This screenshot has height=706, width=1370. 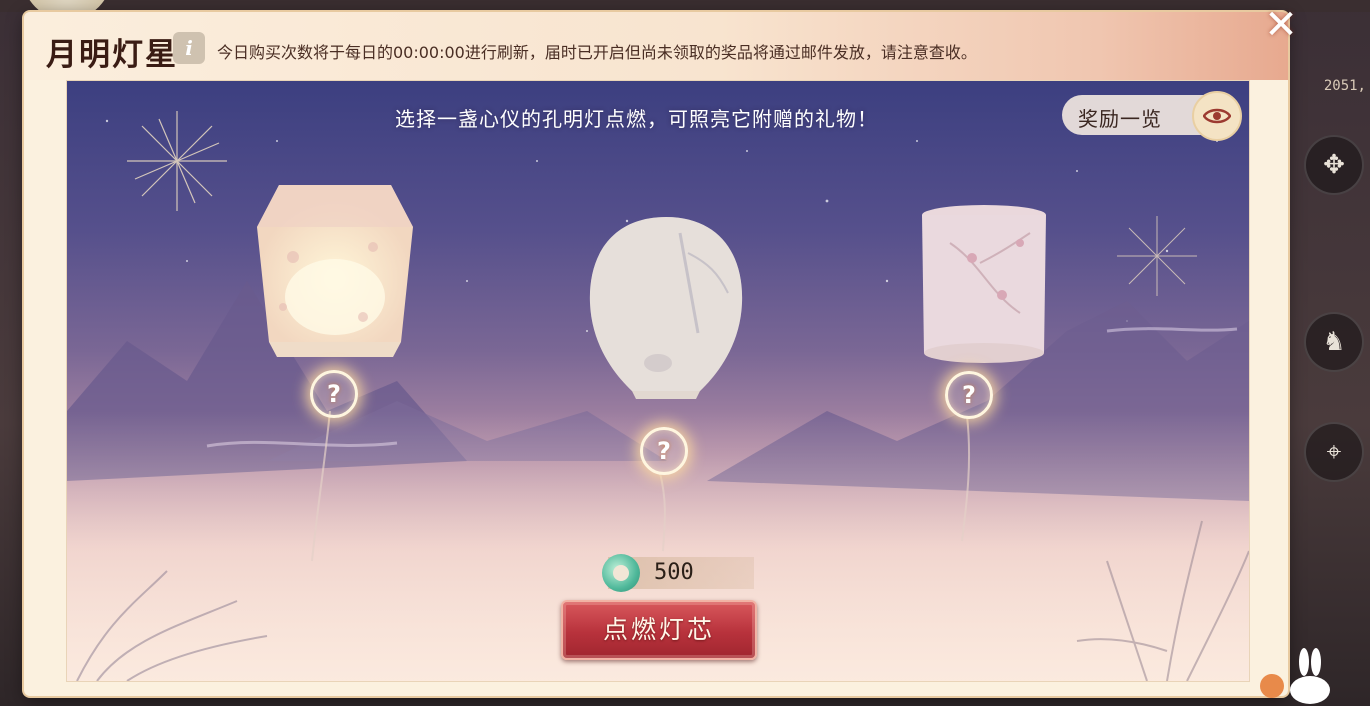 I want to click on rabbit-mascot-icon, so click(x=1295, y=676).